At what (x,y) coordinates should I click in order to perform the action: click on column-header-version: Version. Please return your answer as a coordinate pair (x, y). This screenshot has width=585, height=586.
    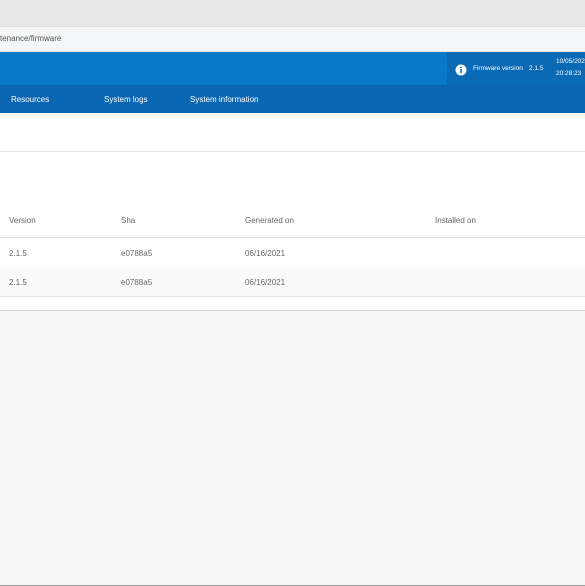
    Looking at the image, I should click on (22, 220).